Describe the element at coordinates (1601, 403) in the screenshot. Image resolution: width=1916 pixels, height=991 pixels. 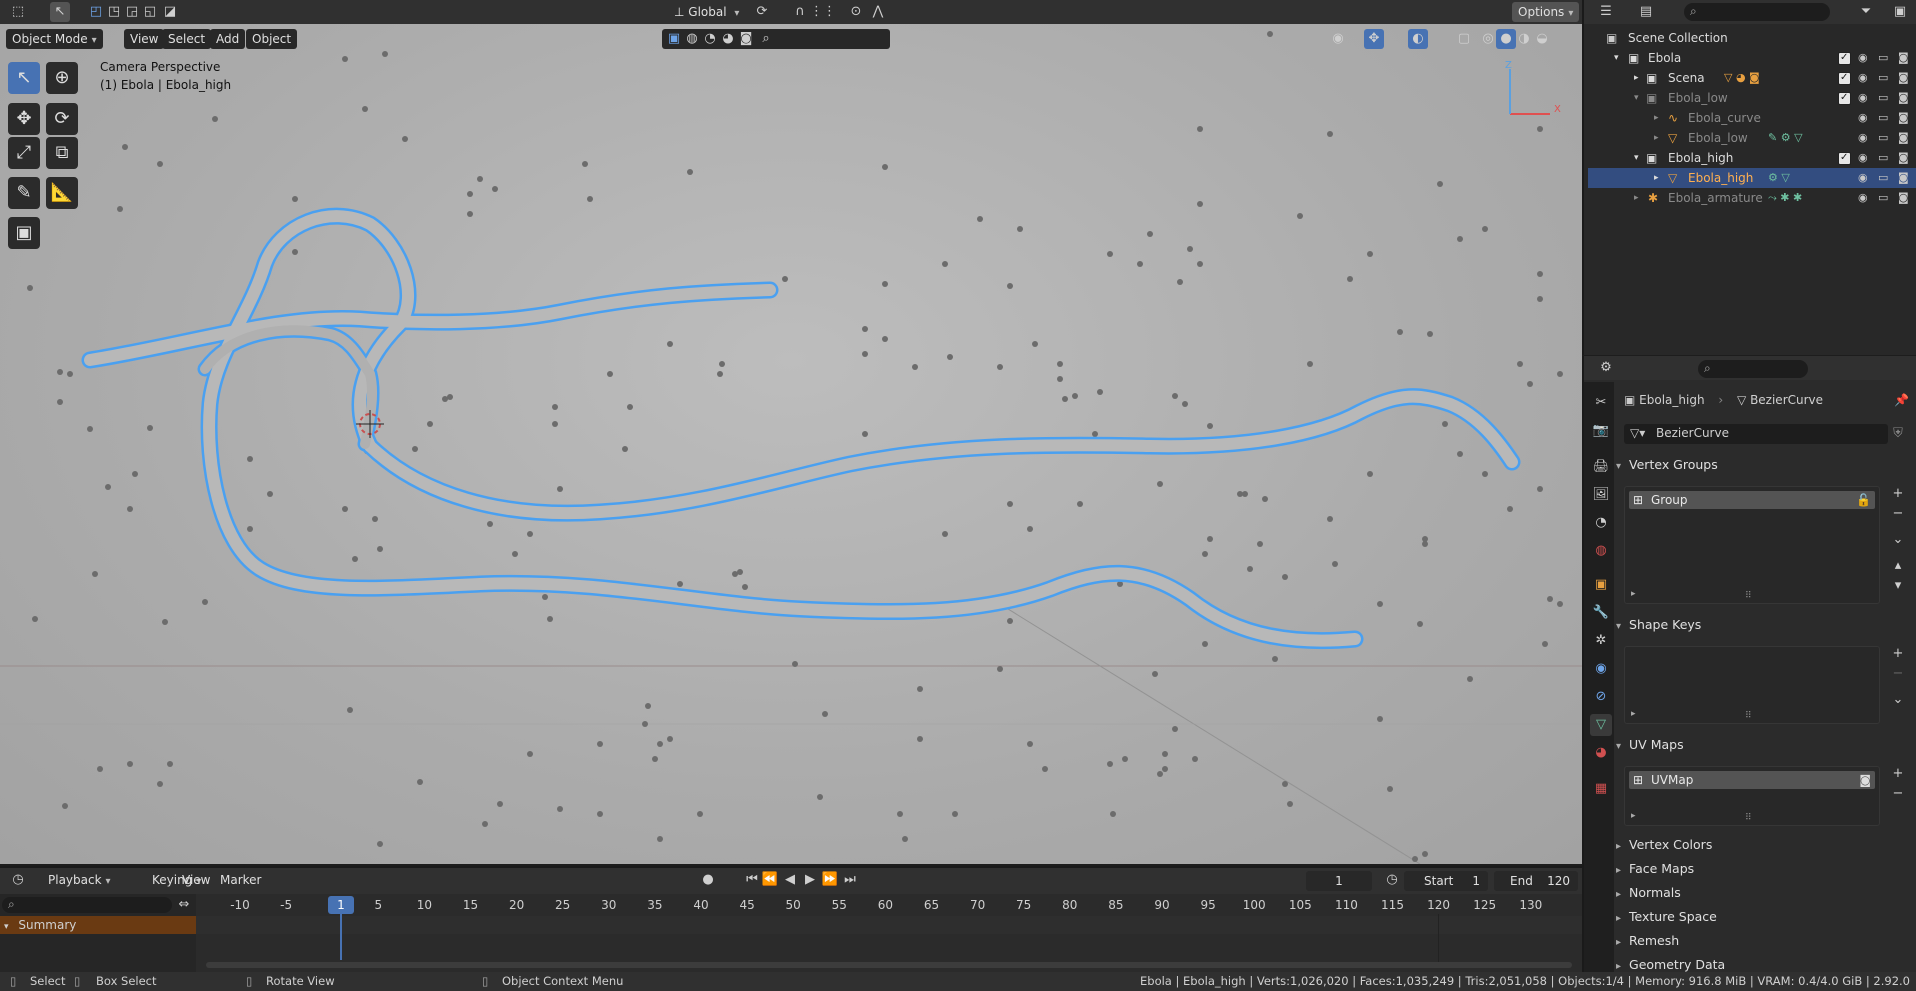
I see `tool-tab-icon: ✂` at that location.